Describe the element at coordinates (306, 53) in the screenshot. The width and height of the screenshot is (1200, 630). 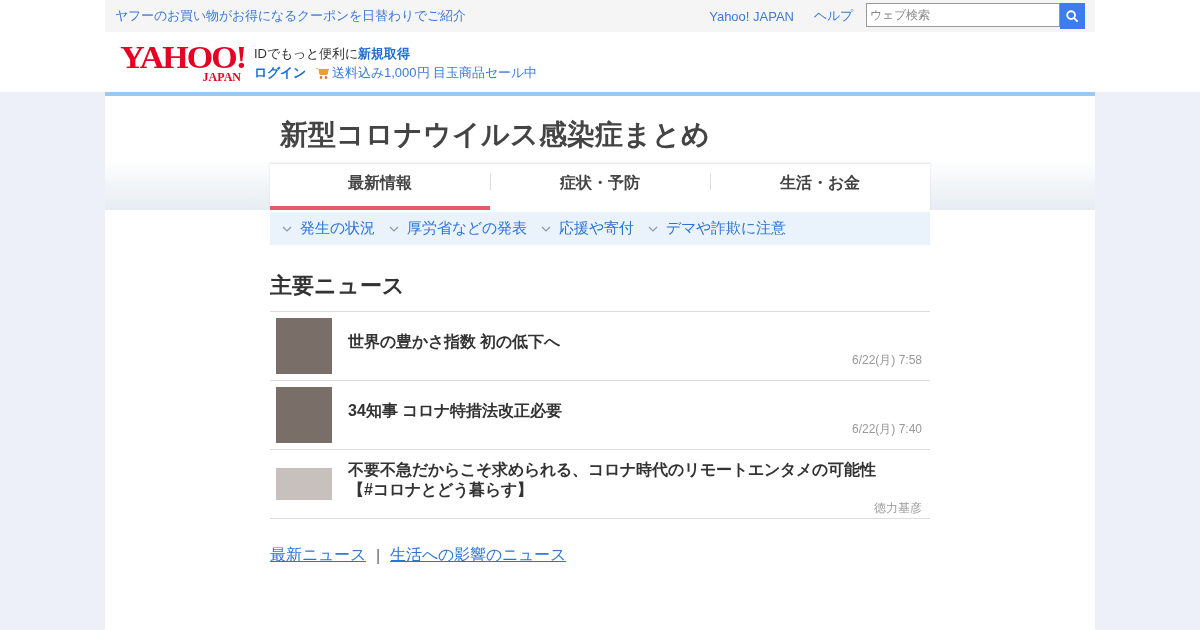
I see `id-promo-text: IDでもっと便利に` at that location.